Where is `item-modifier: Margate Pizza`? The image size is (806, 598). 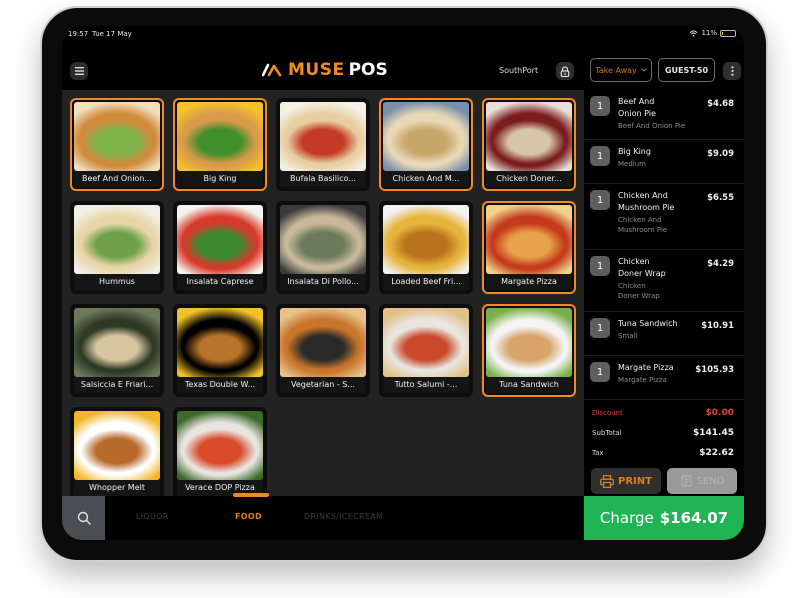 item-modifier: Margate Pizza is located at coordinates (642, 380).